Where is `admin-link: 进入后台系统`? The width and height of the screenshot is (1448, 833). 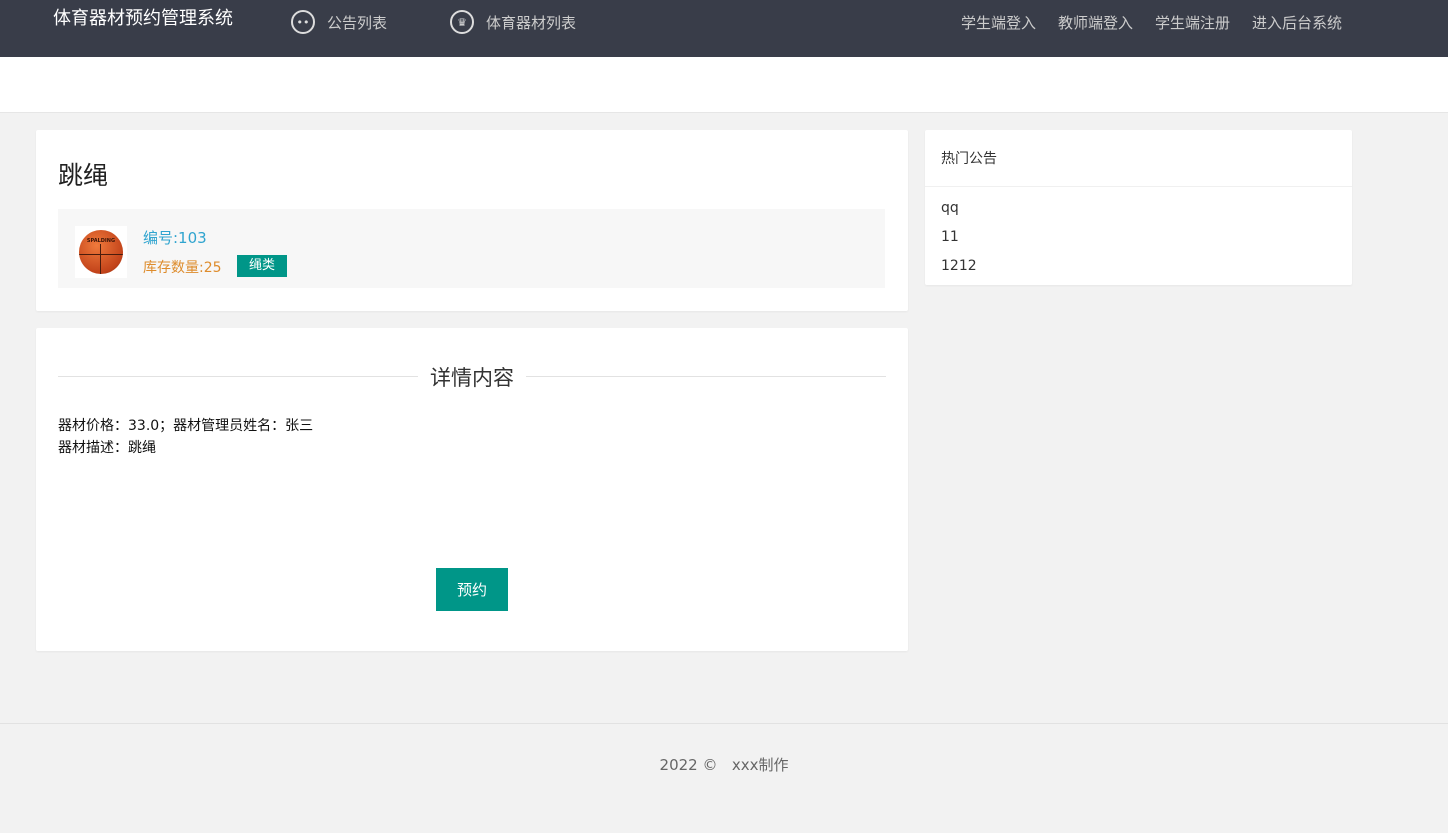
admin-link: 进入后台系统 is located at coordinates (1297, 22).